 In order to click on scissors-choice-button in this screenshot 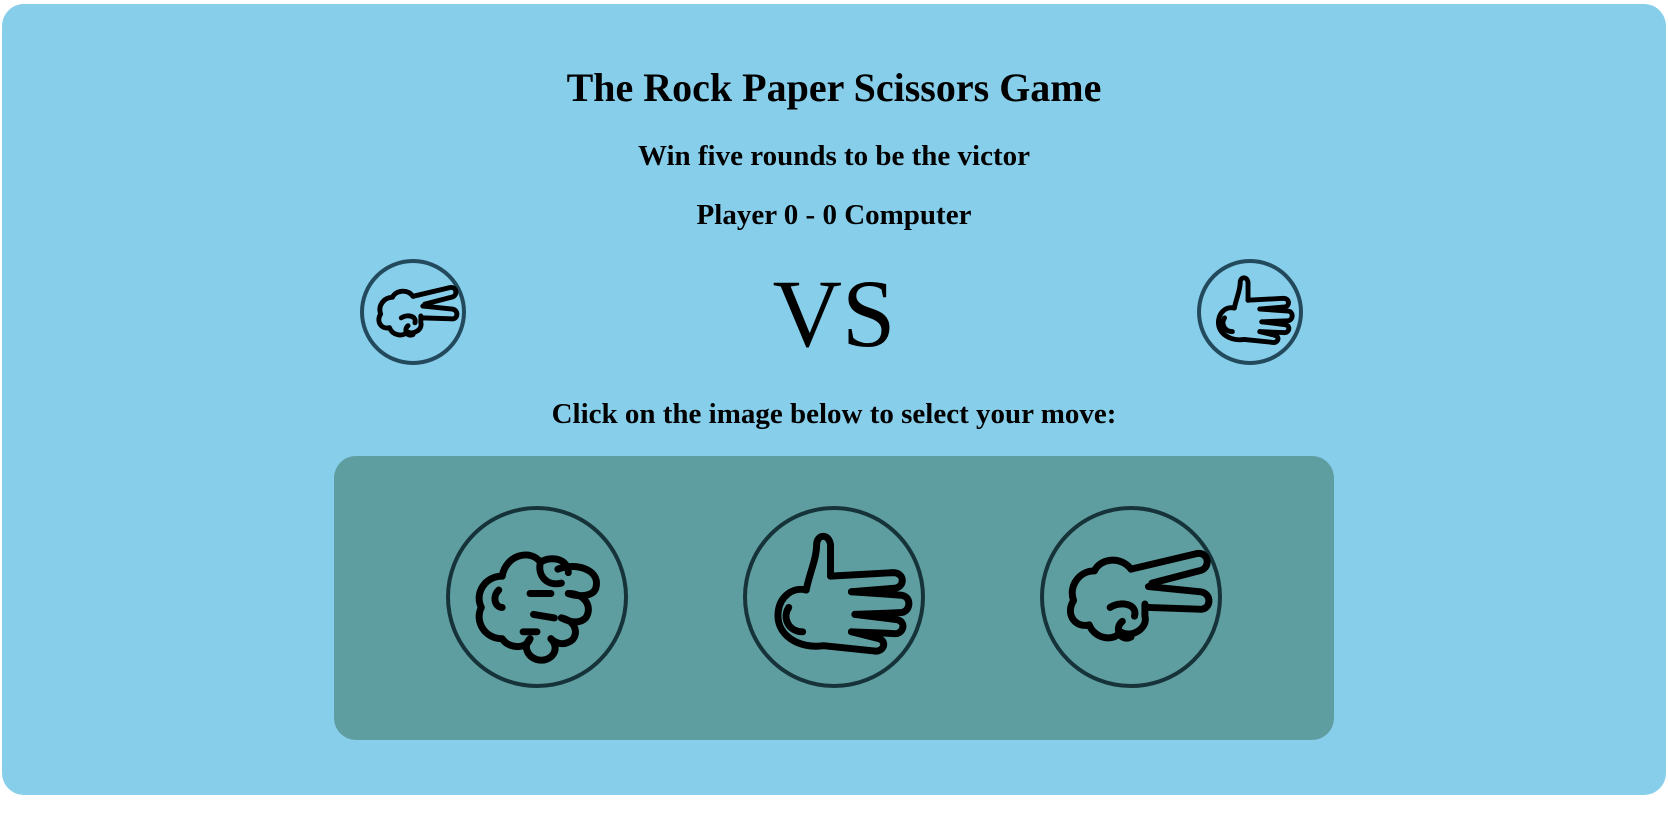, I will do `click(1131, 597)`.